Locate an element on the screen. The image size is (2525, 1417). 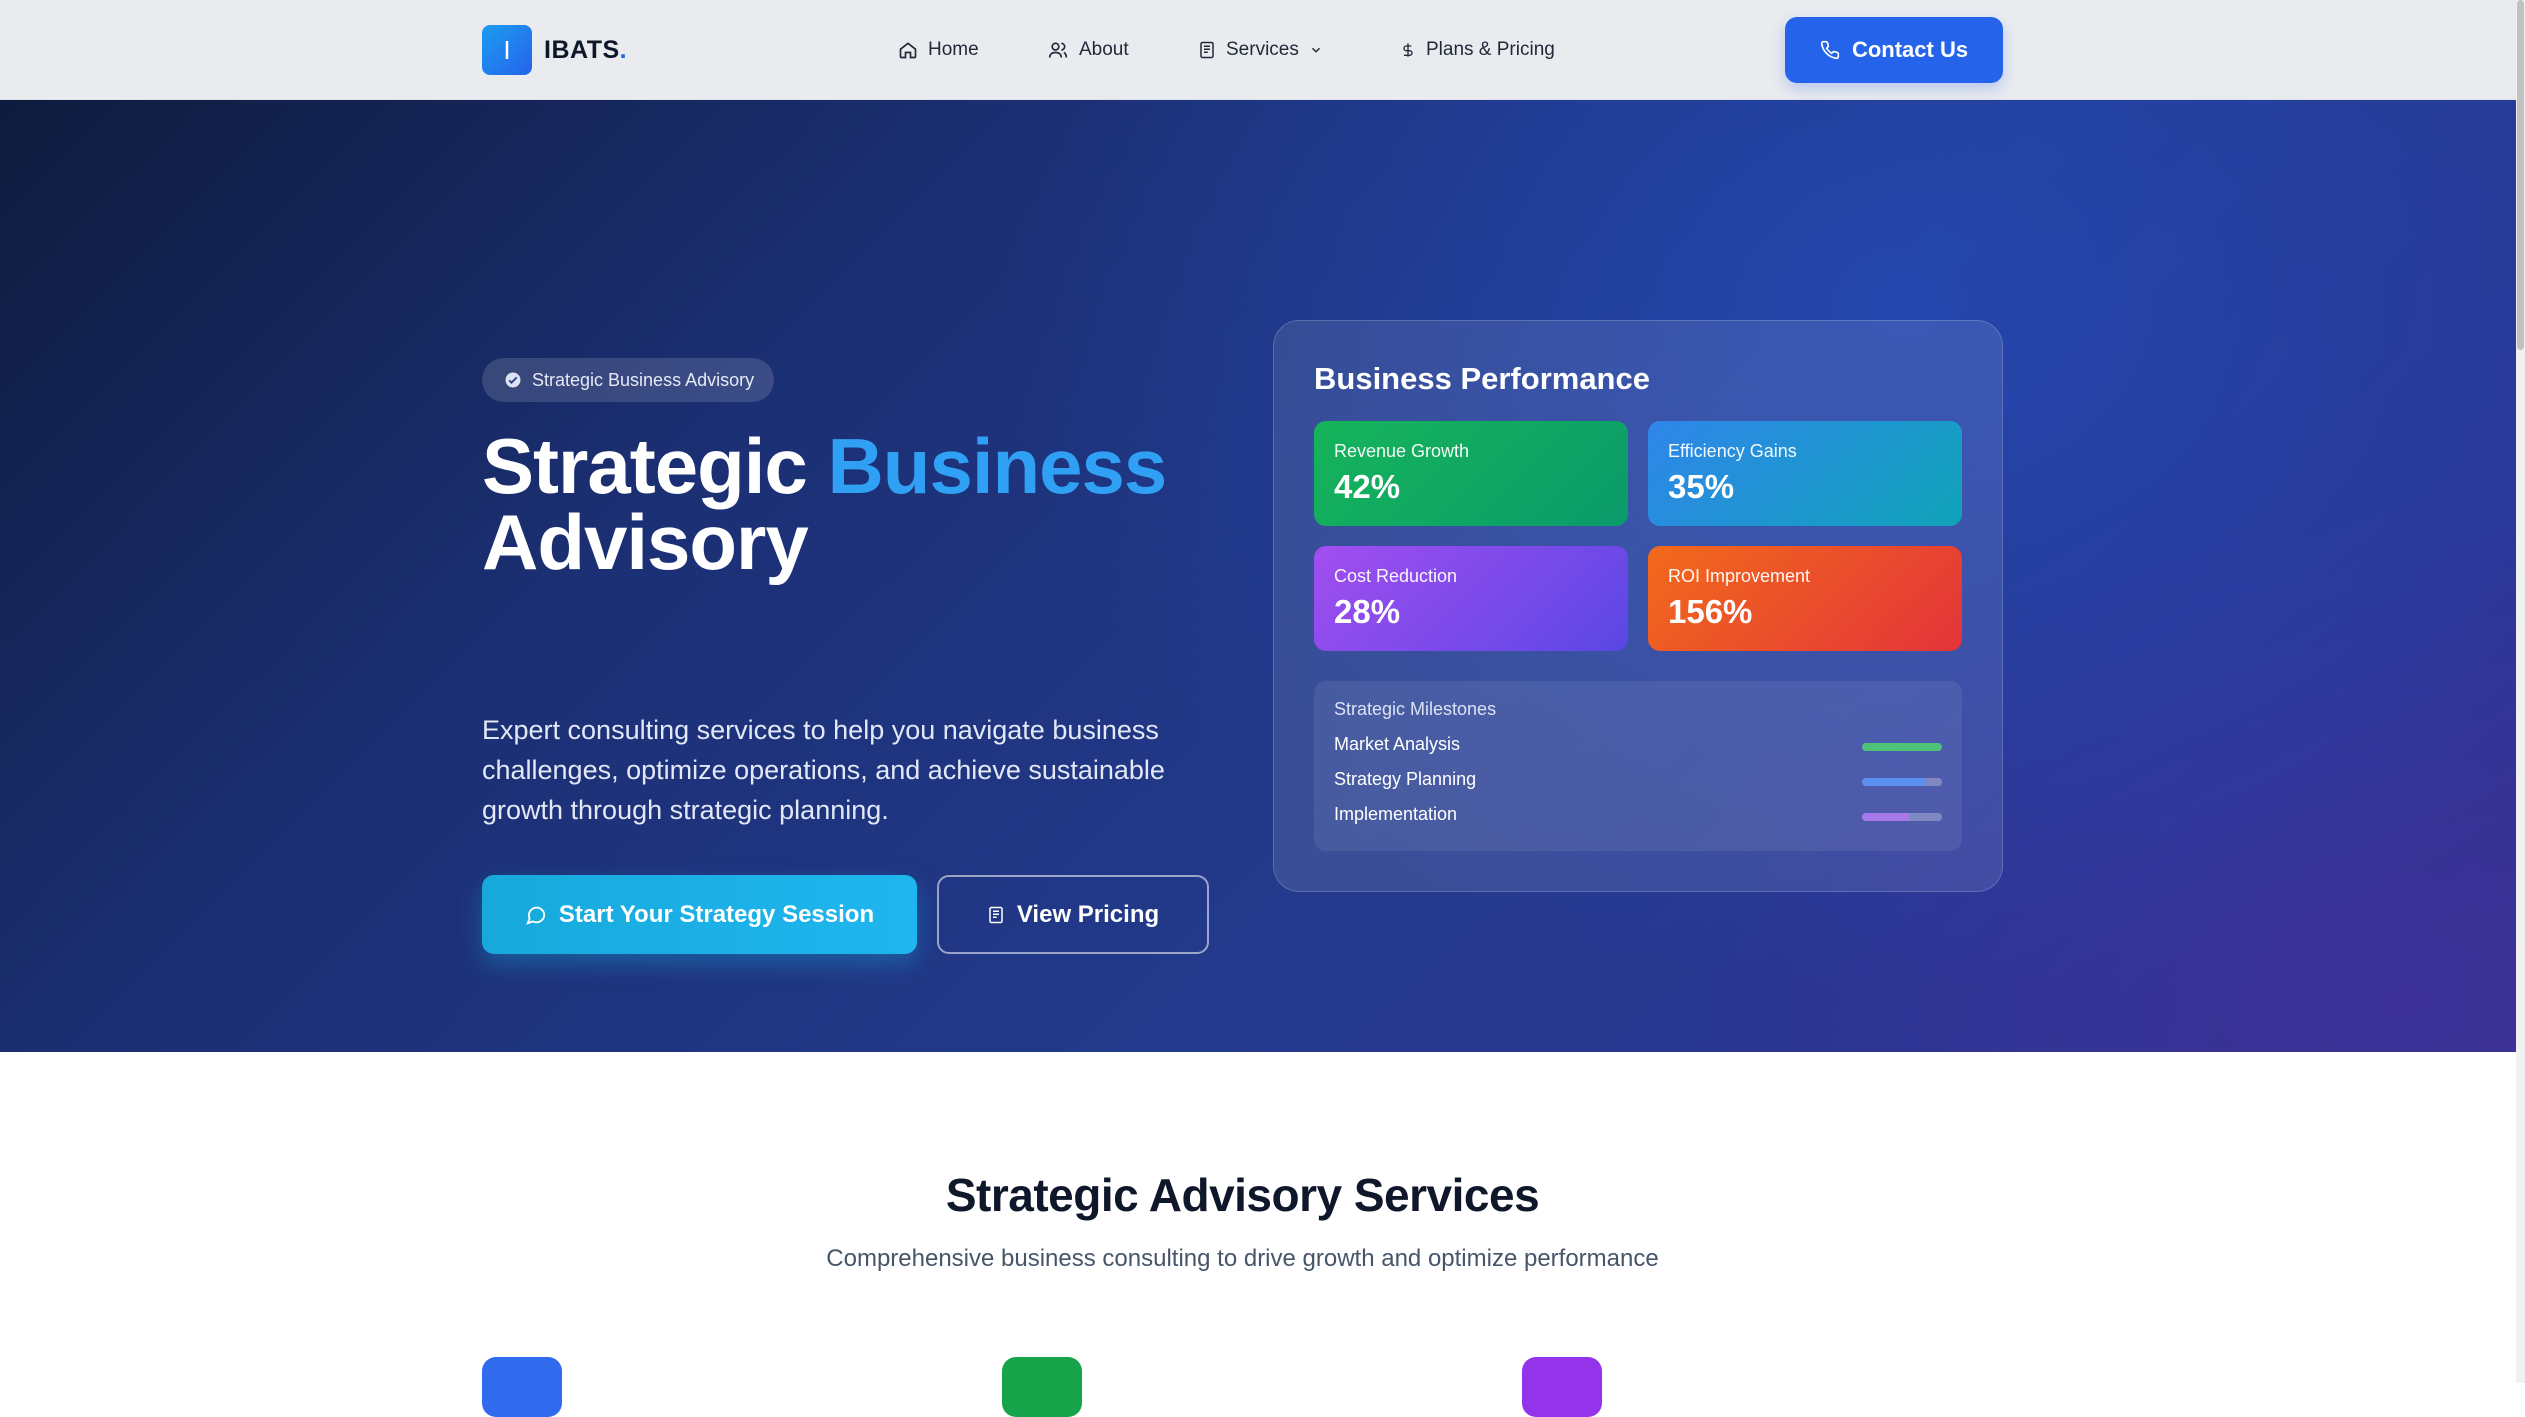
logo: I IBATS. is located at coordinates (554, 50).